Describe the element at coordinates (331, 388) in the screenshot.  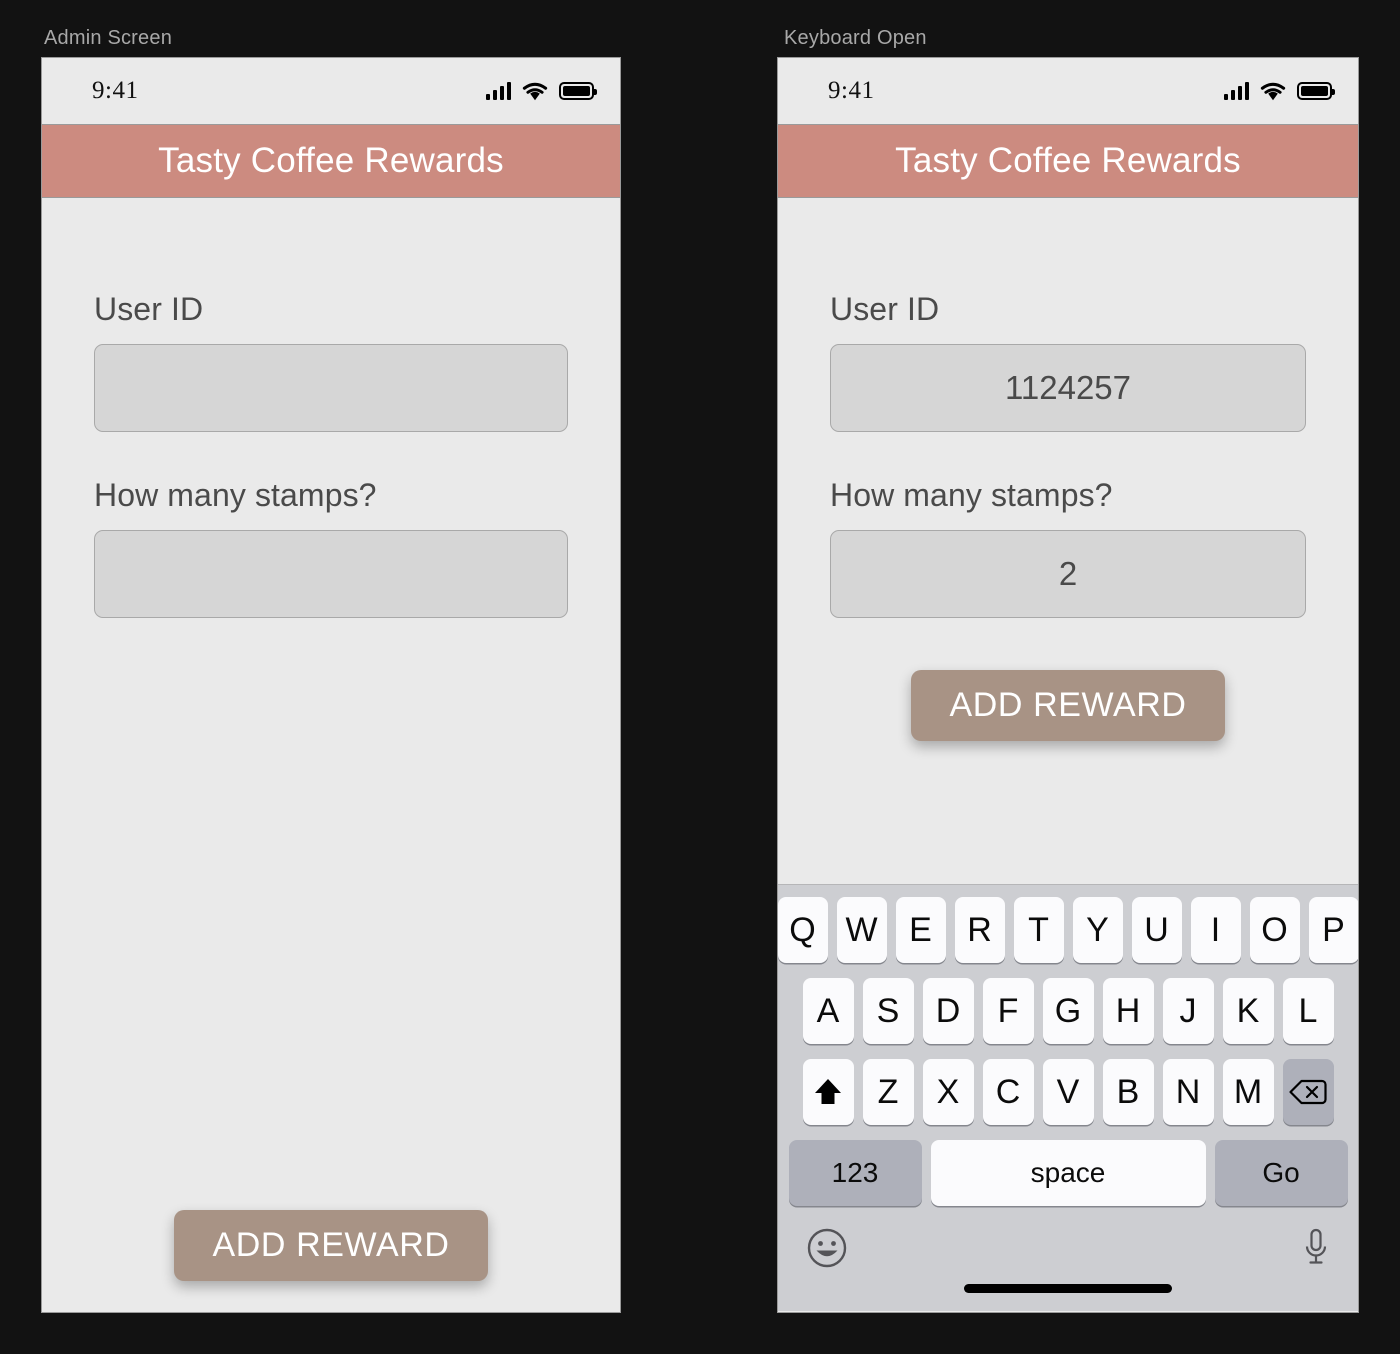
I see `user-id-input` at that location.